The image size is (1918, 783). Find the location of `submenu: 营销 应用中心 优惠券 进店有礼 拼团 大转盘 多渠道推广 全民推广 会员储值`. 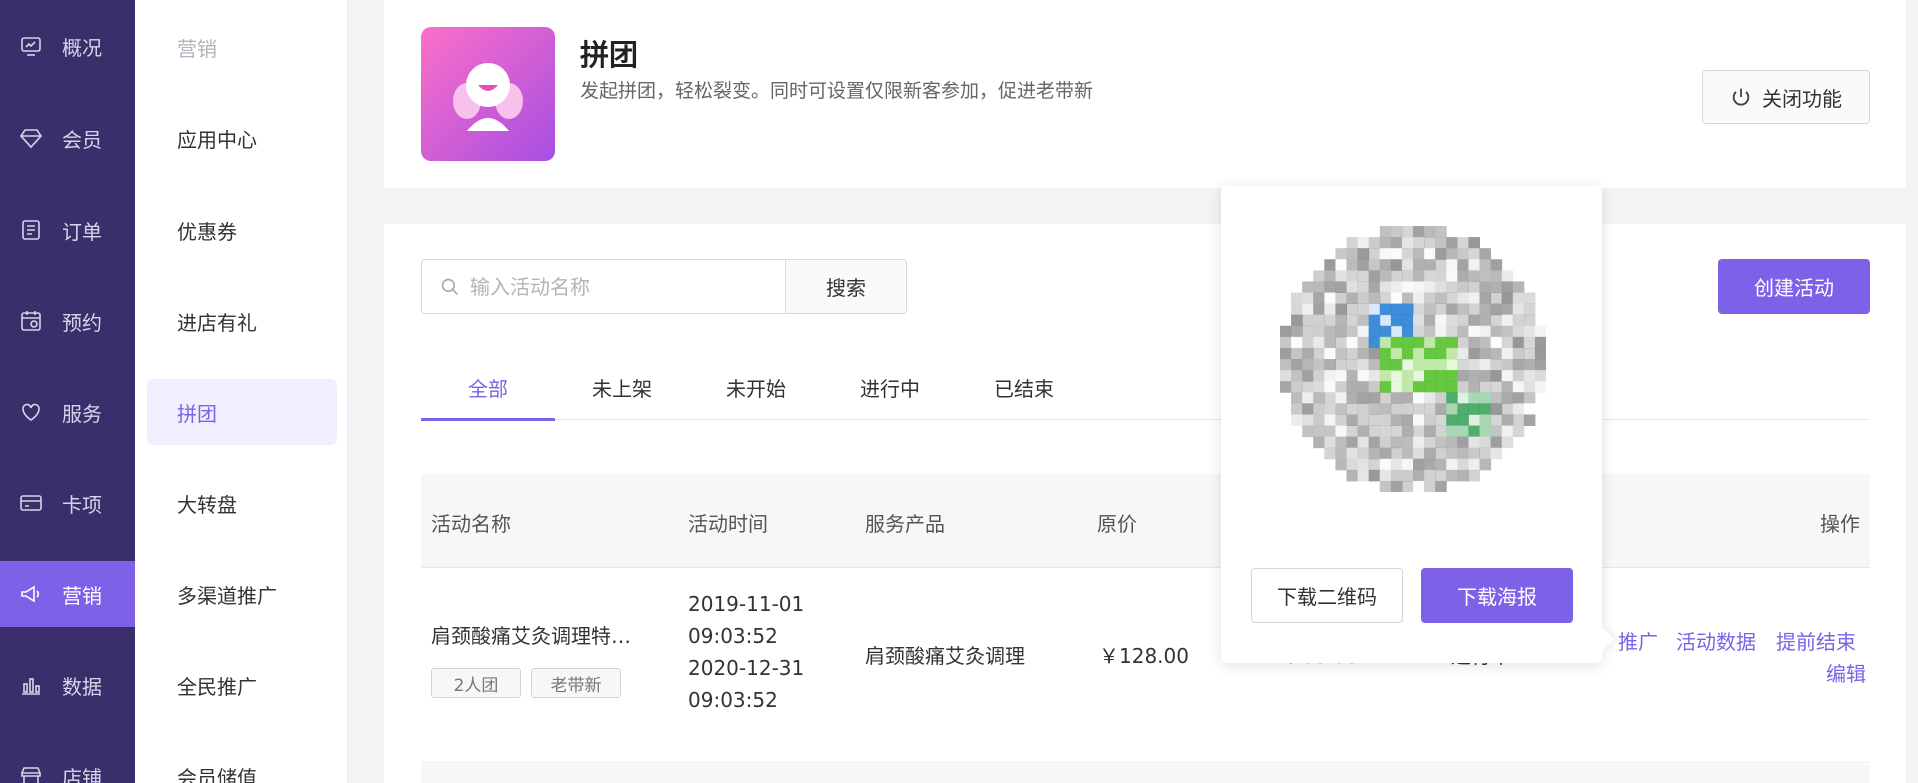

submenu: 营销 应用中心 优惠券 进店有礼 拼团 大转盘 多渠道推广 全民推广 会员储值 is located at coordinates (241, 391).